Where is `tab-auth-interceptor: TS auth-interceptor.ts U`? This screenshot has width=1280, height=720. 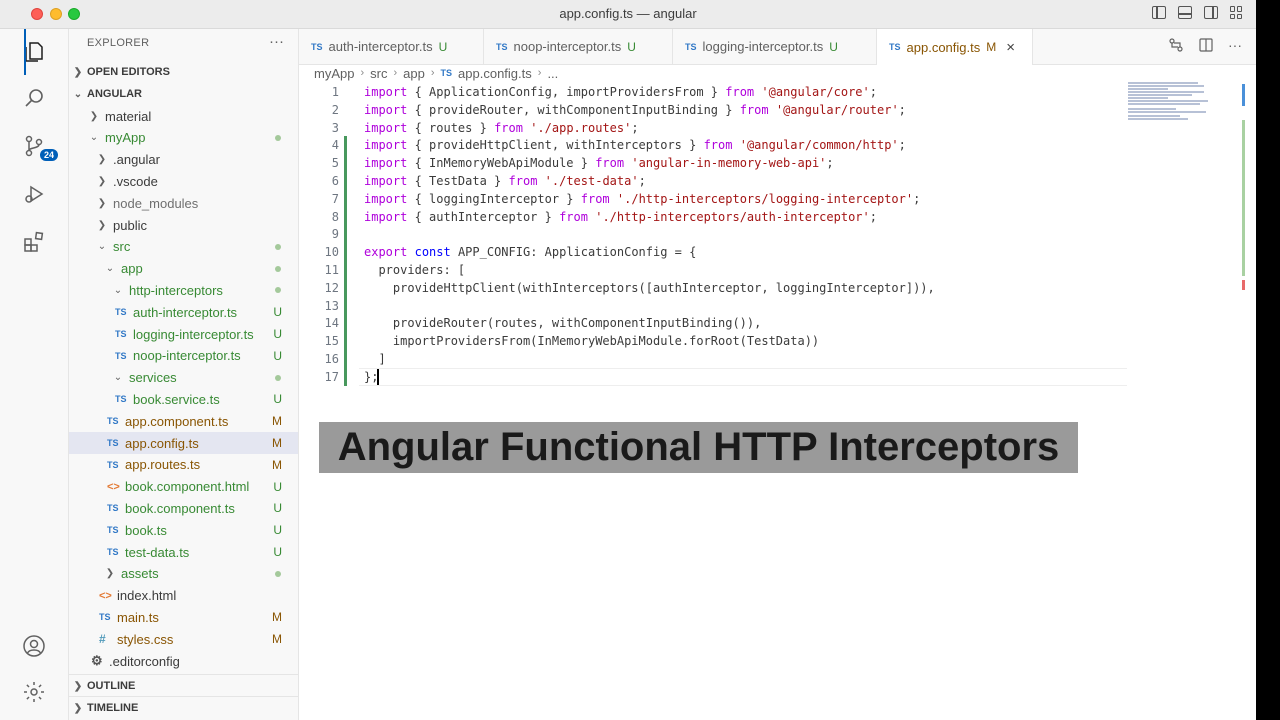
tab-auth-interceptor: TS auth-interceptor.ts U is located at coordinates (391, 46).